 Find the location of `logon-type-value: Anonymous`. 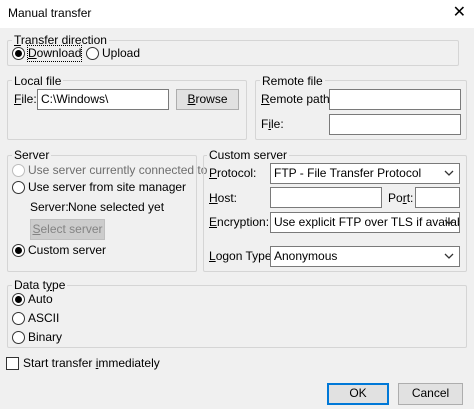

logon-type-value: Anonymous is located at coordinates (306, 256).